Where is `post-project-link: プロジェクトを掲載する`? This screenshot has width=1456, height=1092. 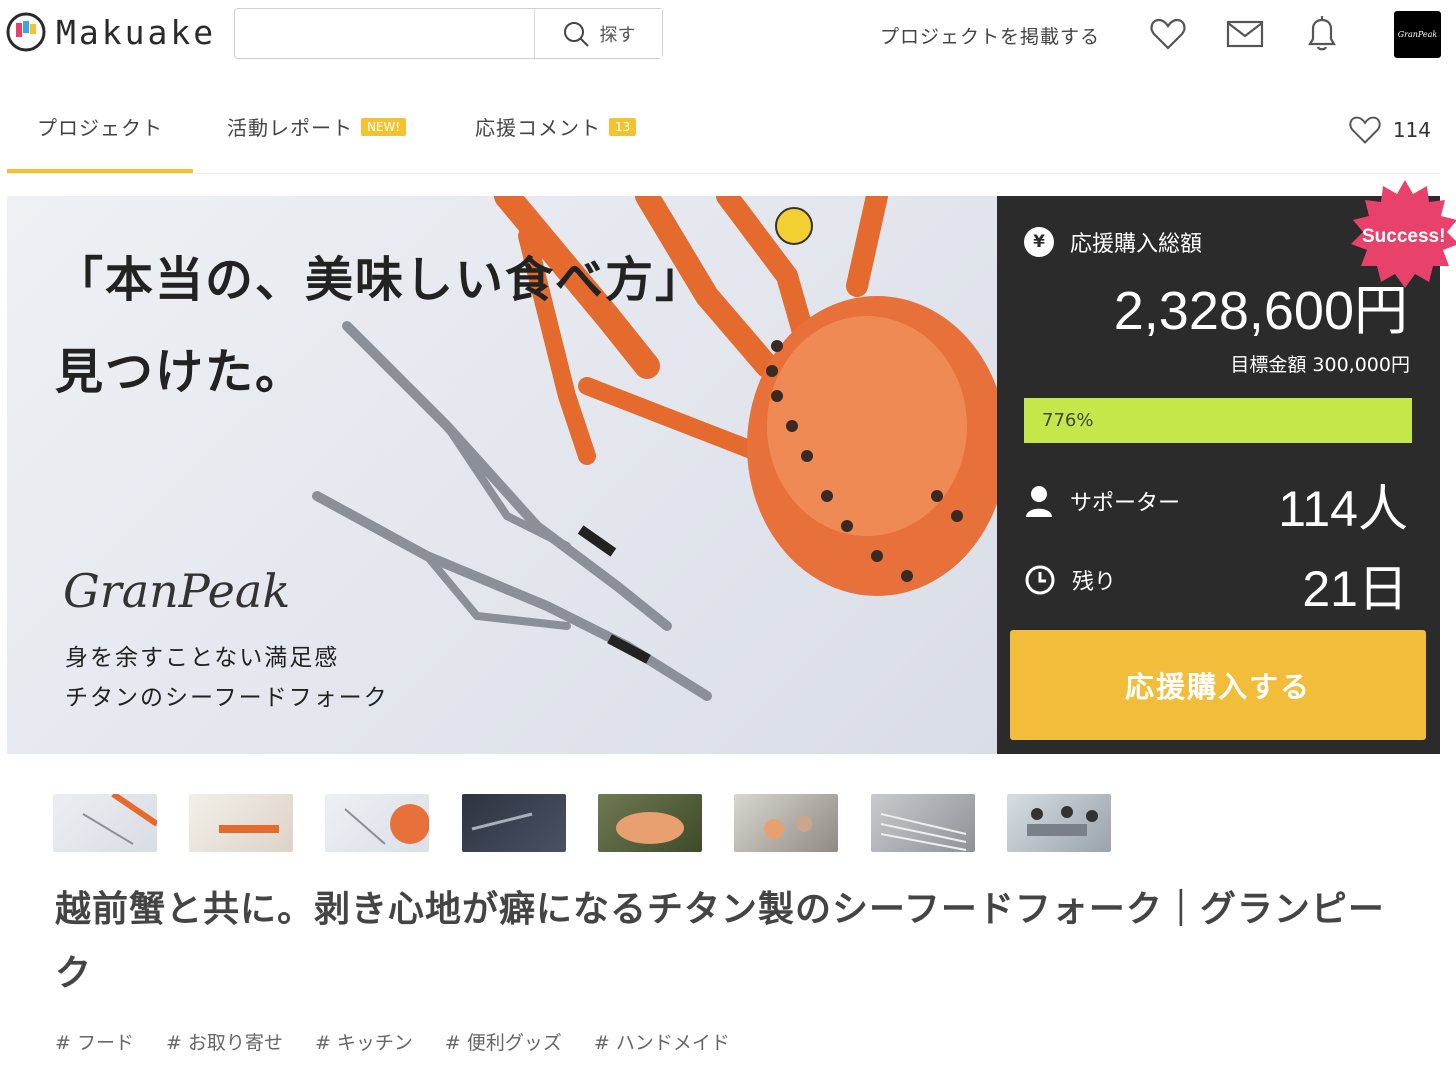 post-project-link: プロジェクトを掲載する is located at coordinates (990, 35).